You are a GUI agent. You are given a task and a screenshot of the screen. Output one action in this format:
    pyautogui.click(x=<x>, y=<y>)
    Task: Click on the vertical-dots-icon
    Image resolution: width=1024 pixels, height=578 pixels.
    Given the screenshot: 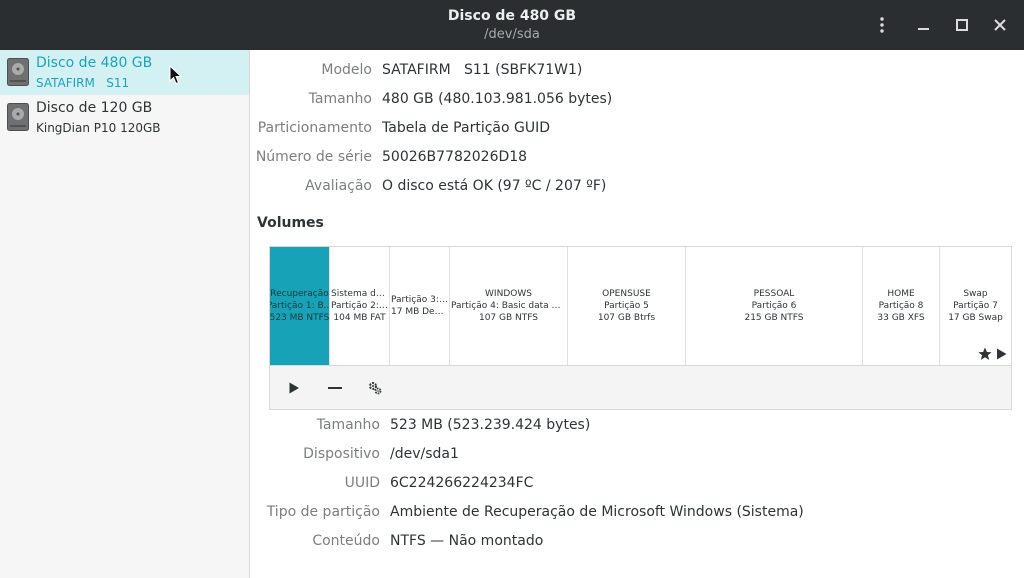 What is the action you would take?
    pyautogui.click(x=882, y=25)
    